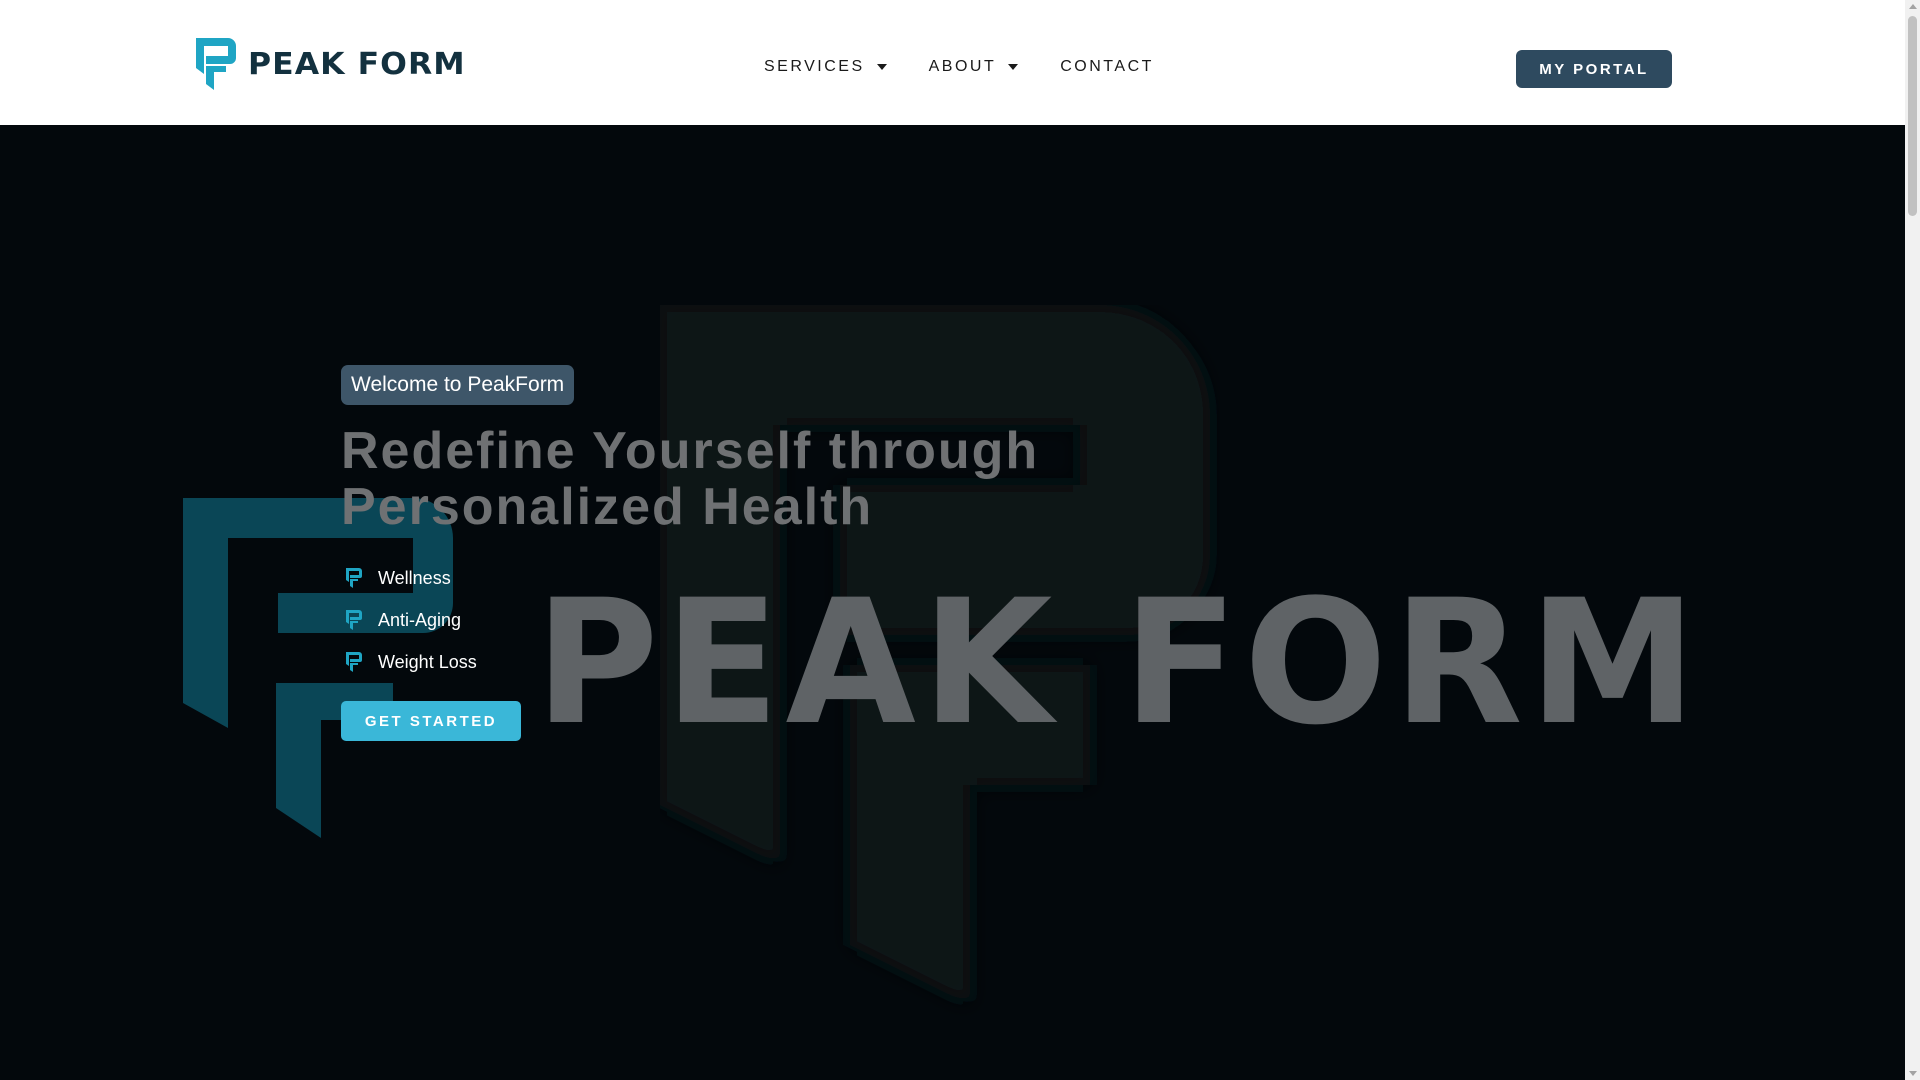 Image resolution: width=1920 pixels, height=1080 pixels. What do you see at coordinates (1912, 116) in the screenshot?
I see `scroll-thumb` at bounding box center [1912, 116].